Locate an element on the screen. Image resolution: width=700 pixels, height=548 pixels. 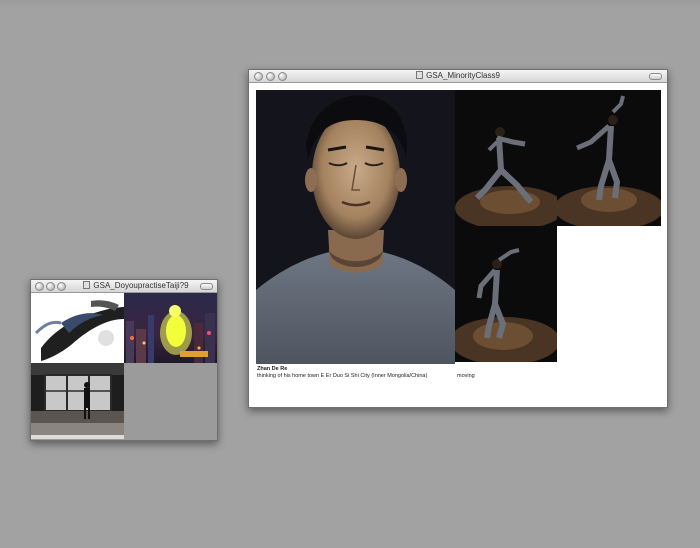
photo-night-city-glow is located at coordinates (170, 328).